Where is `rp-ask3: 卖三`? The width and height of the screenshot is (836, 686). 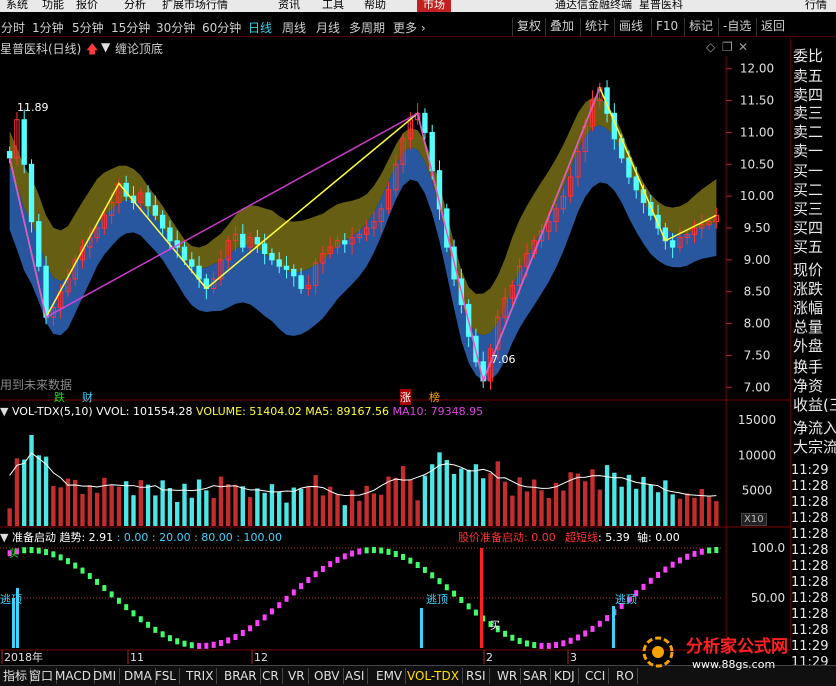 rp-ask3: 卖三 is located at coordinates (808, 112).